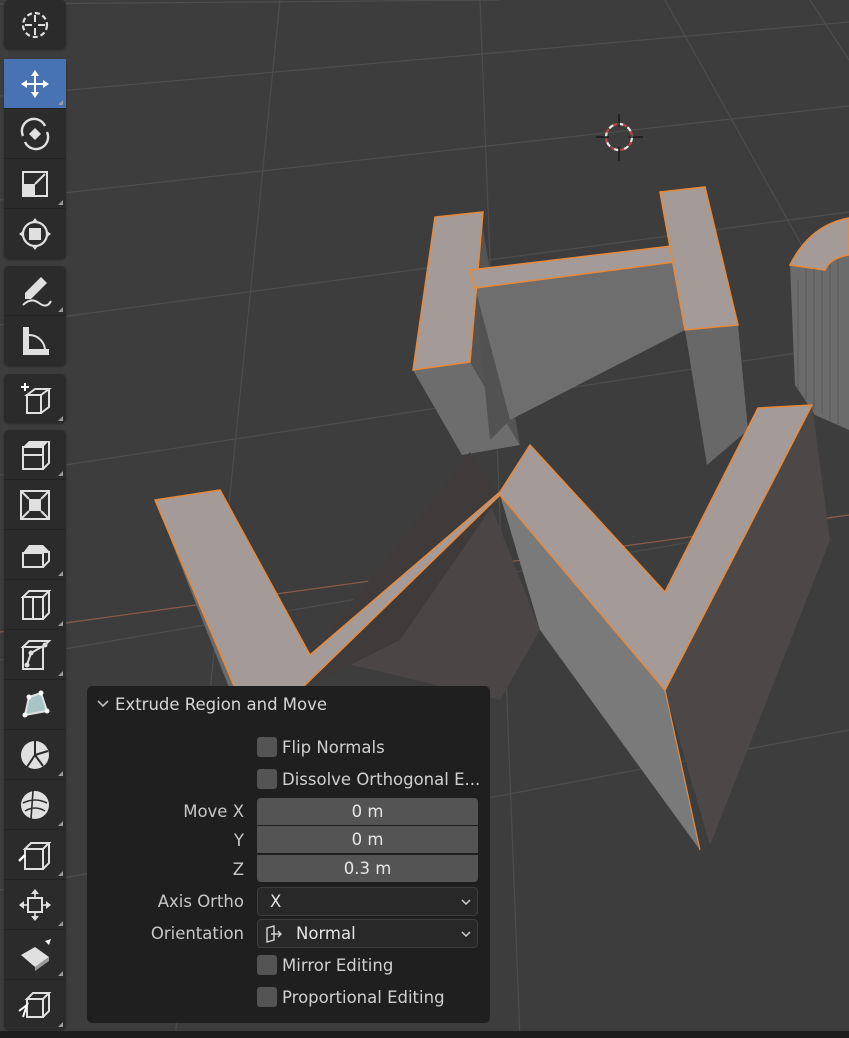 The width and height of the screenshot is (849, 1038). I want to click on tool-group-add, so click(35, 398).